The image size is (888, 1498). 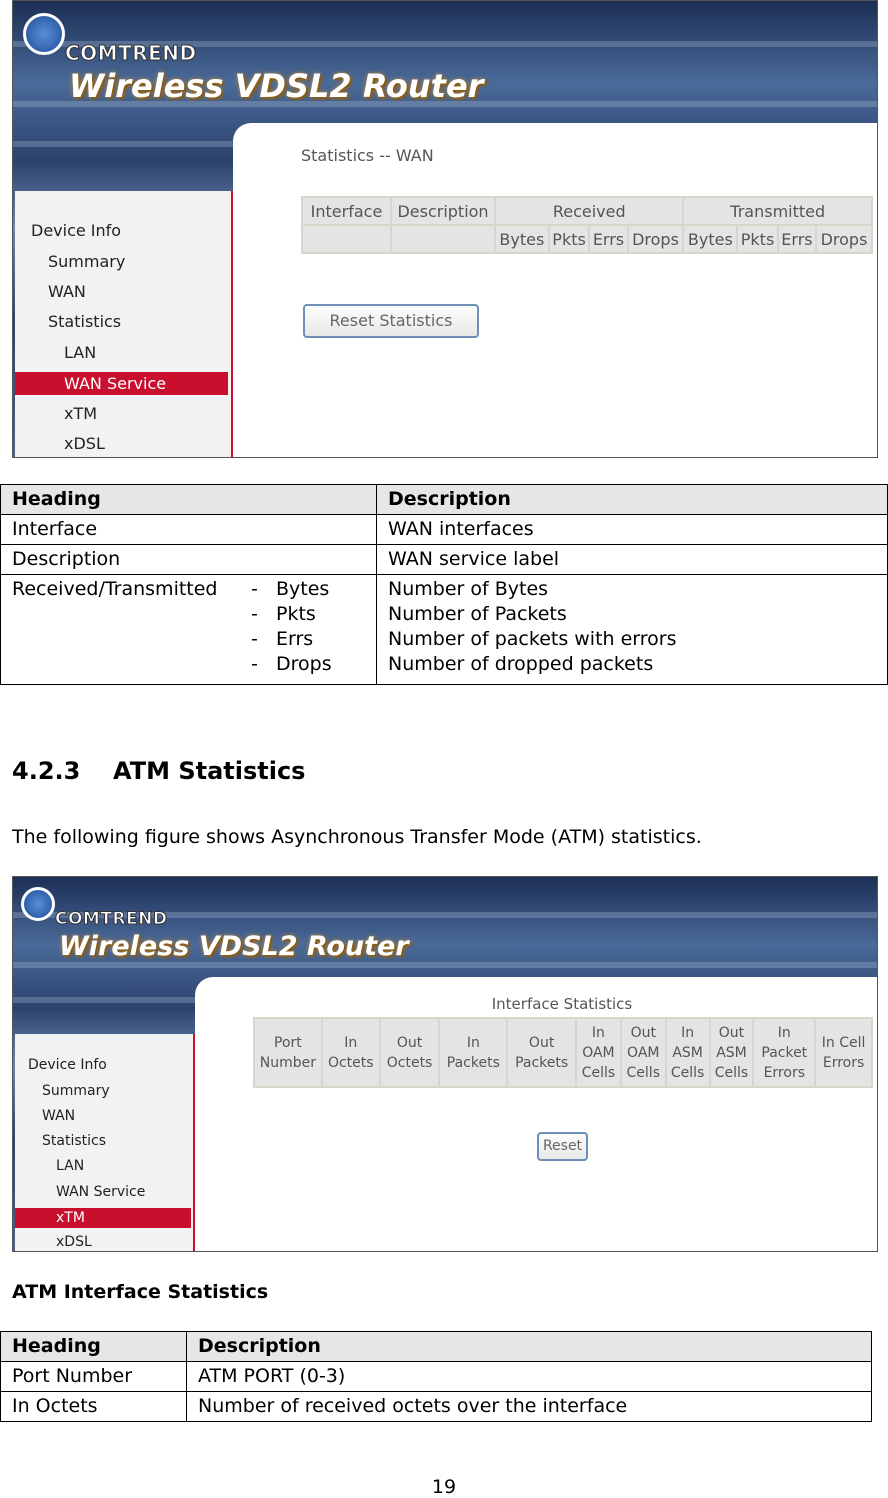 I want to click on col-in-packets: In Packets, so click(x=473, y=1052).